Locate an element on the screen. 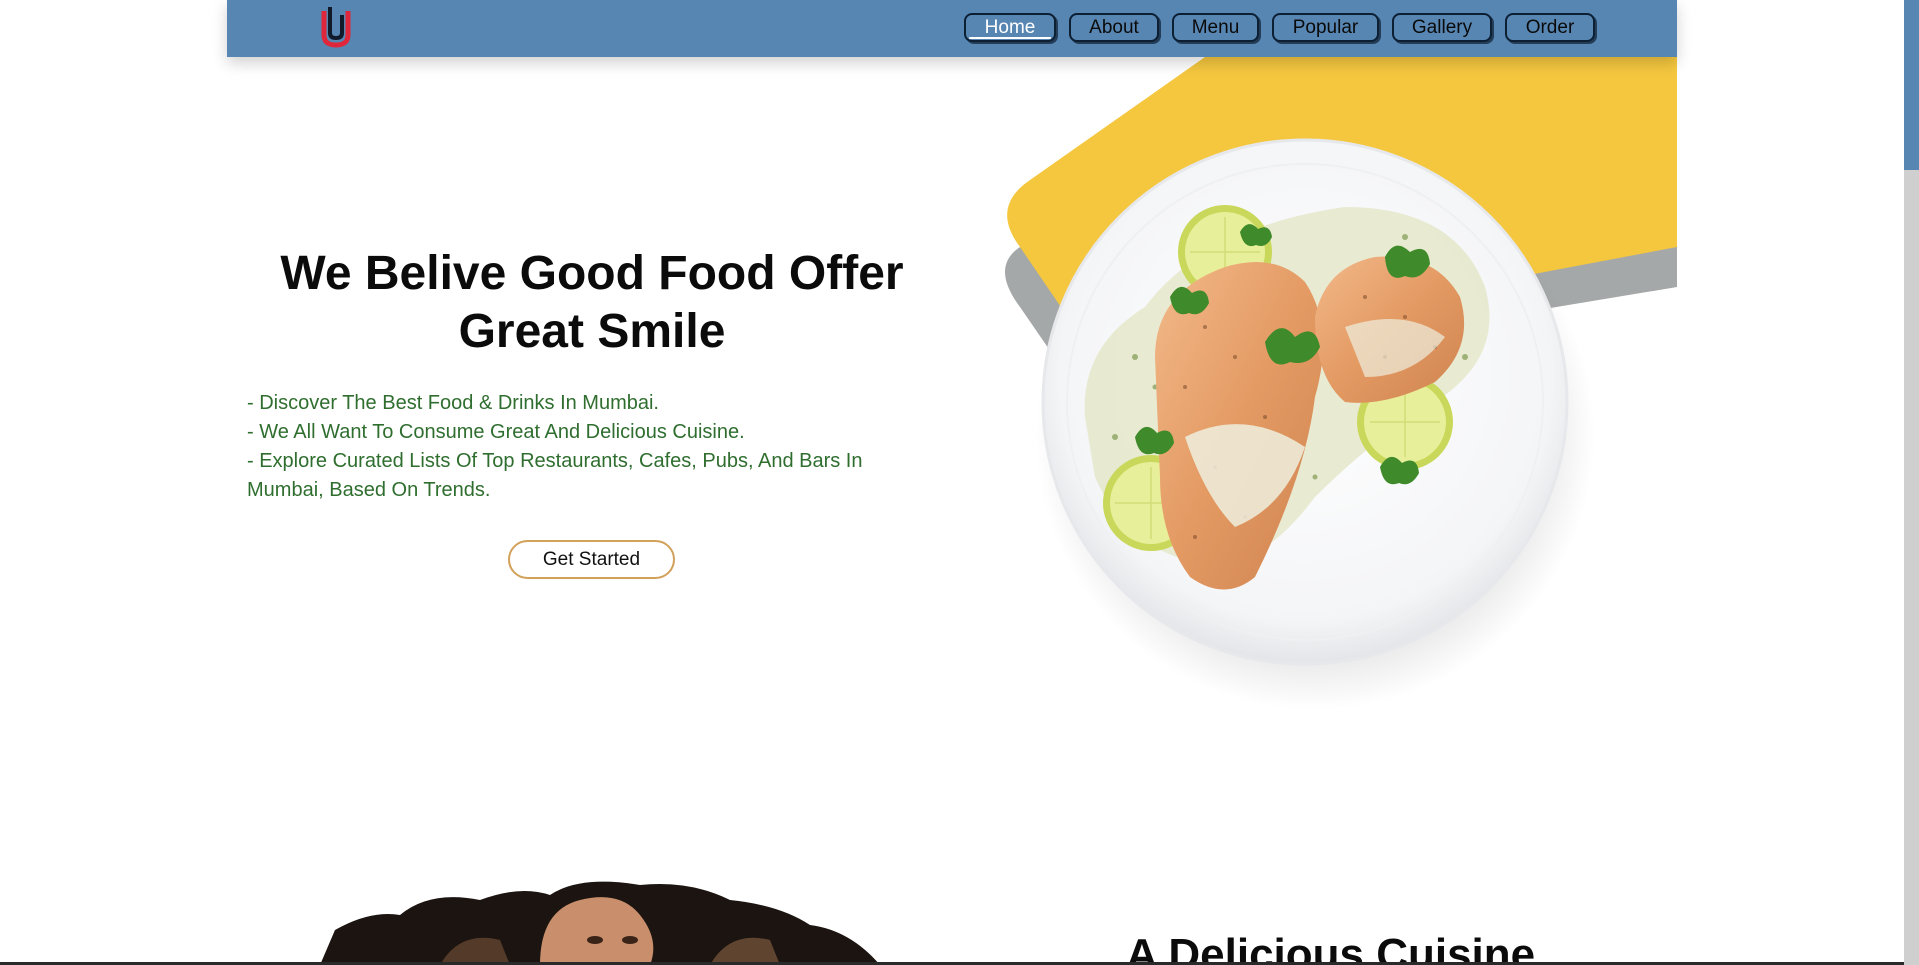 This screenshot has height=965, width=1919. scrollbar-thumb is located at coordinates (1911, 85).